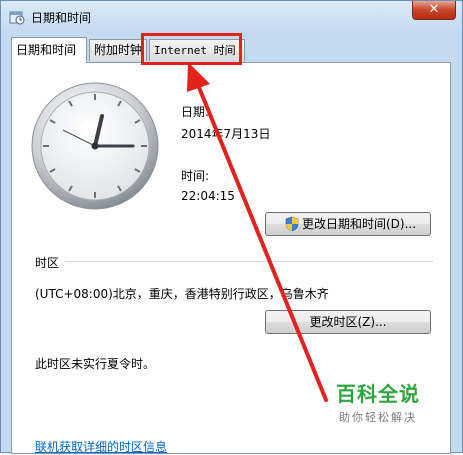  Describe the element at coordinates (231, 17) in the screenshot. I see `title-bar: 日期和时间 ✕` at that location.